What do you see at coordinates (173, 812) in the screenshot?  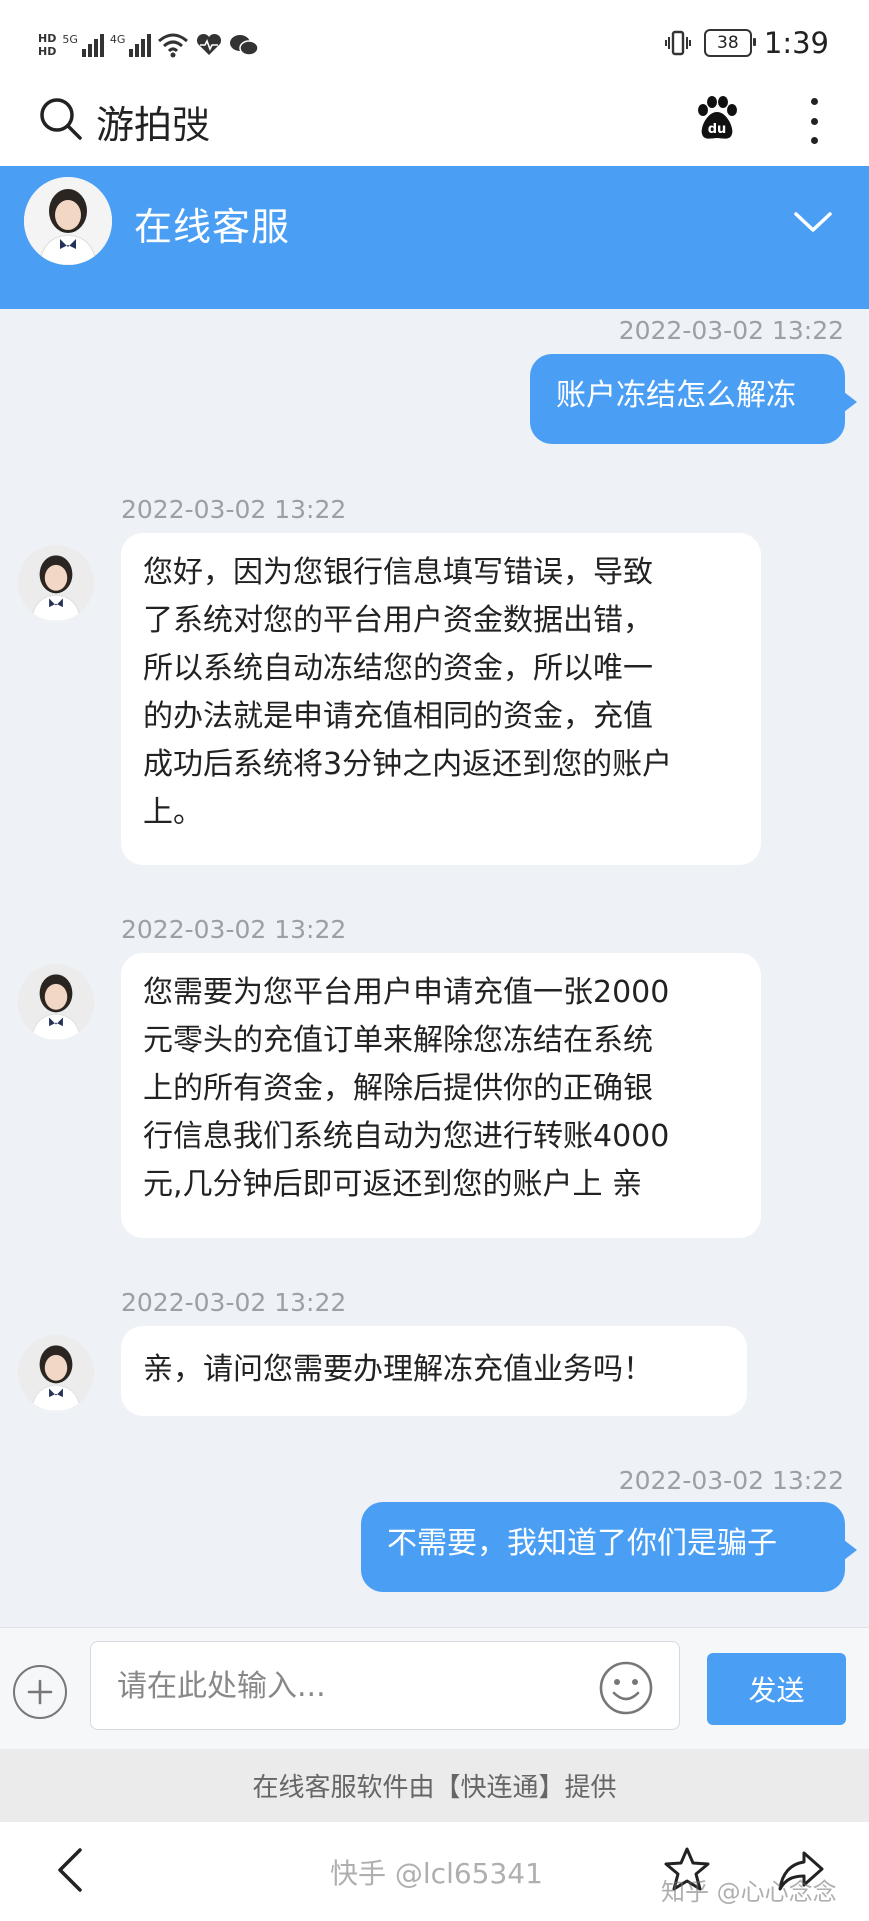 I see `message-line: 上。` at bounding box center [173, 812].